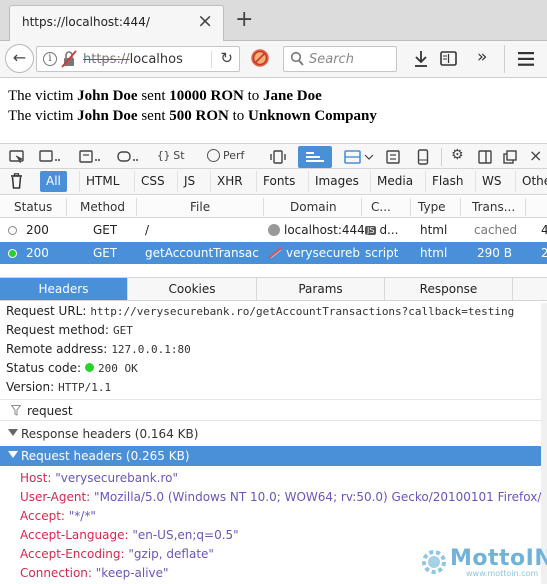 The image size is (547, 584). What do you see at coordinates (448, 58) in the screenshot?
I see `reader-view-icon` at bounding box center [448, 58].